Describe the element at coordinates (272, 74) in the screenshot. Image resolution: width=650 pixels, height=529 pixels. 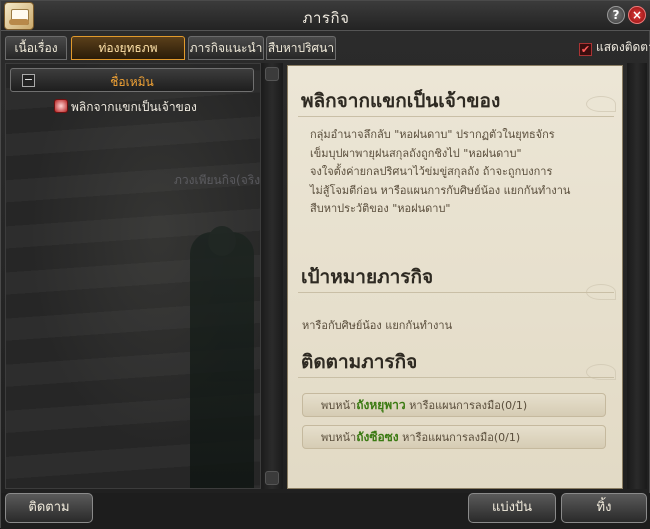
I see `scroll-up-icon` at that location.